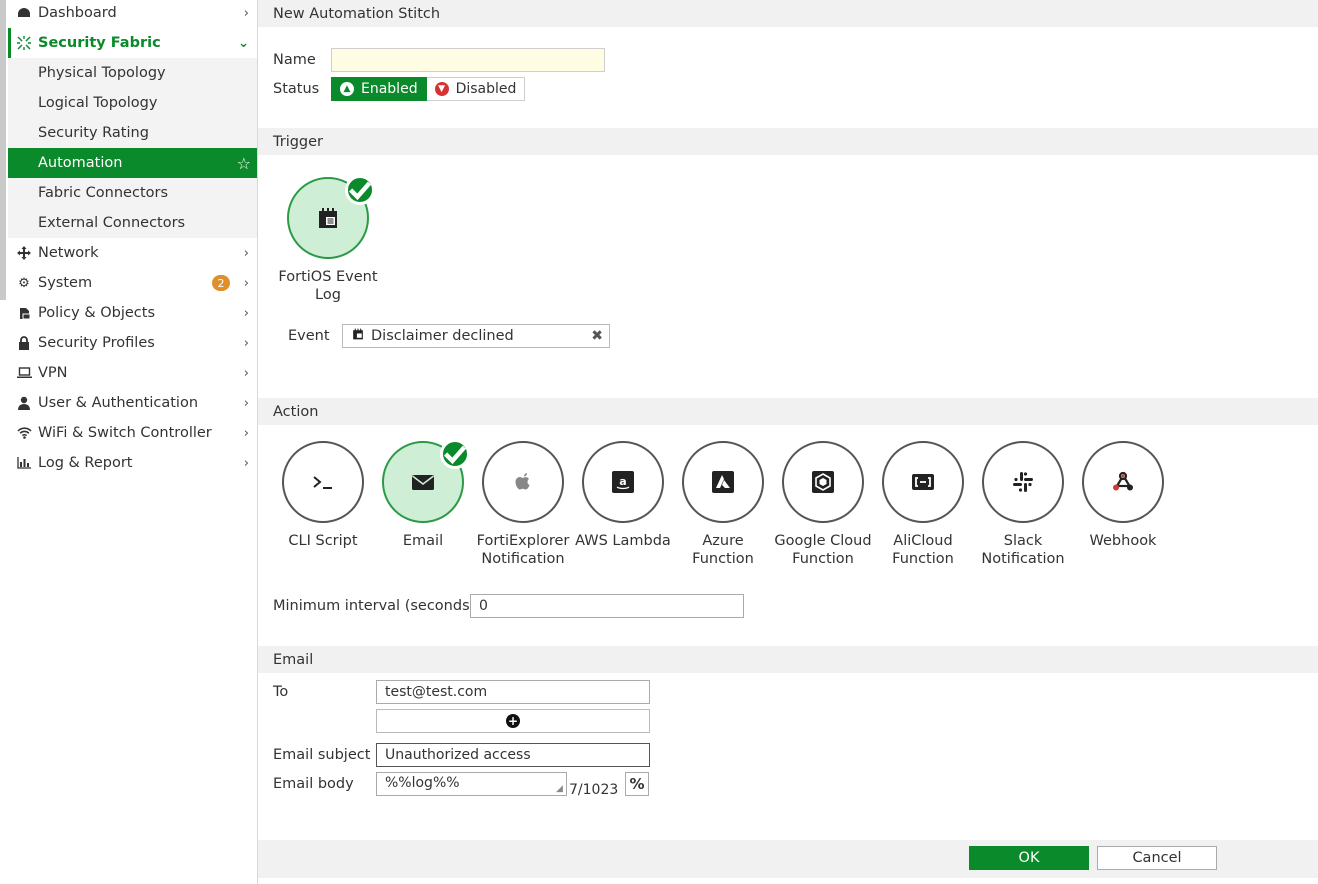 This screenshot has width=1318, height=884. What do you see at coordinates (523, 541) in the screenshot?
I see `action-card-caption-line1: FortiExplorer` at bounding box center [523, 541].